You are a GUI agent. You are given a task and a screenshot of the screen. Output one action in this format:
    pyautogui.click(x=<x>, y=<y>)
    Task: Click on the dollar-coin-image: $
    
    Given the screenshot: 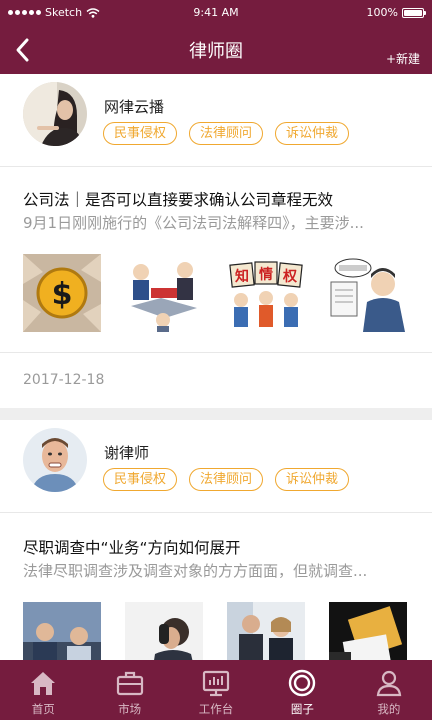 What is the action you would take?
    pyautogui.click(x=62, y=293)
    